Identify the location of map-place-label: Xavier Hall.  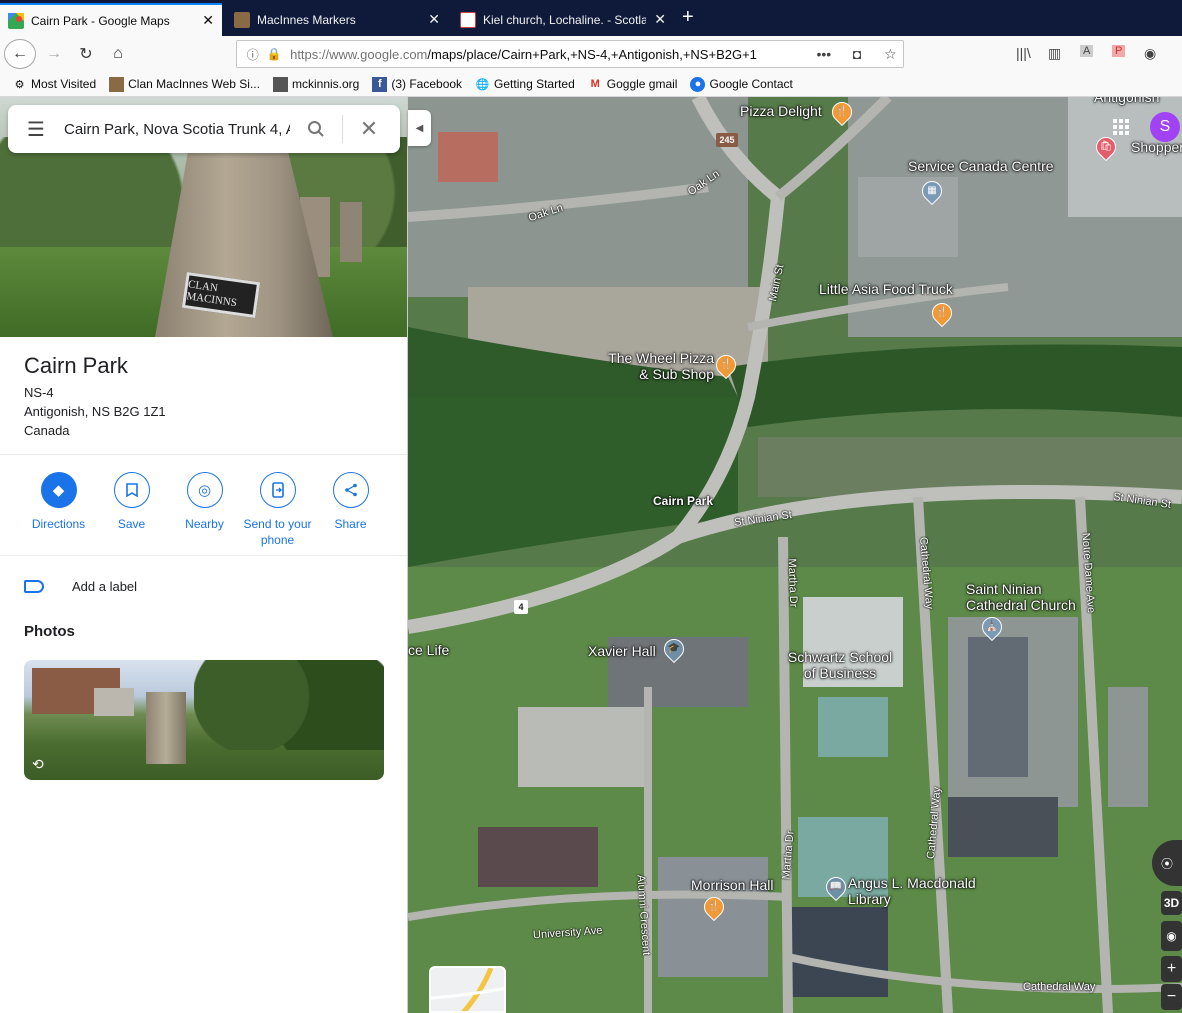
(622, 651).